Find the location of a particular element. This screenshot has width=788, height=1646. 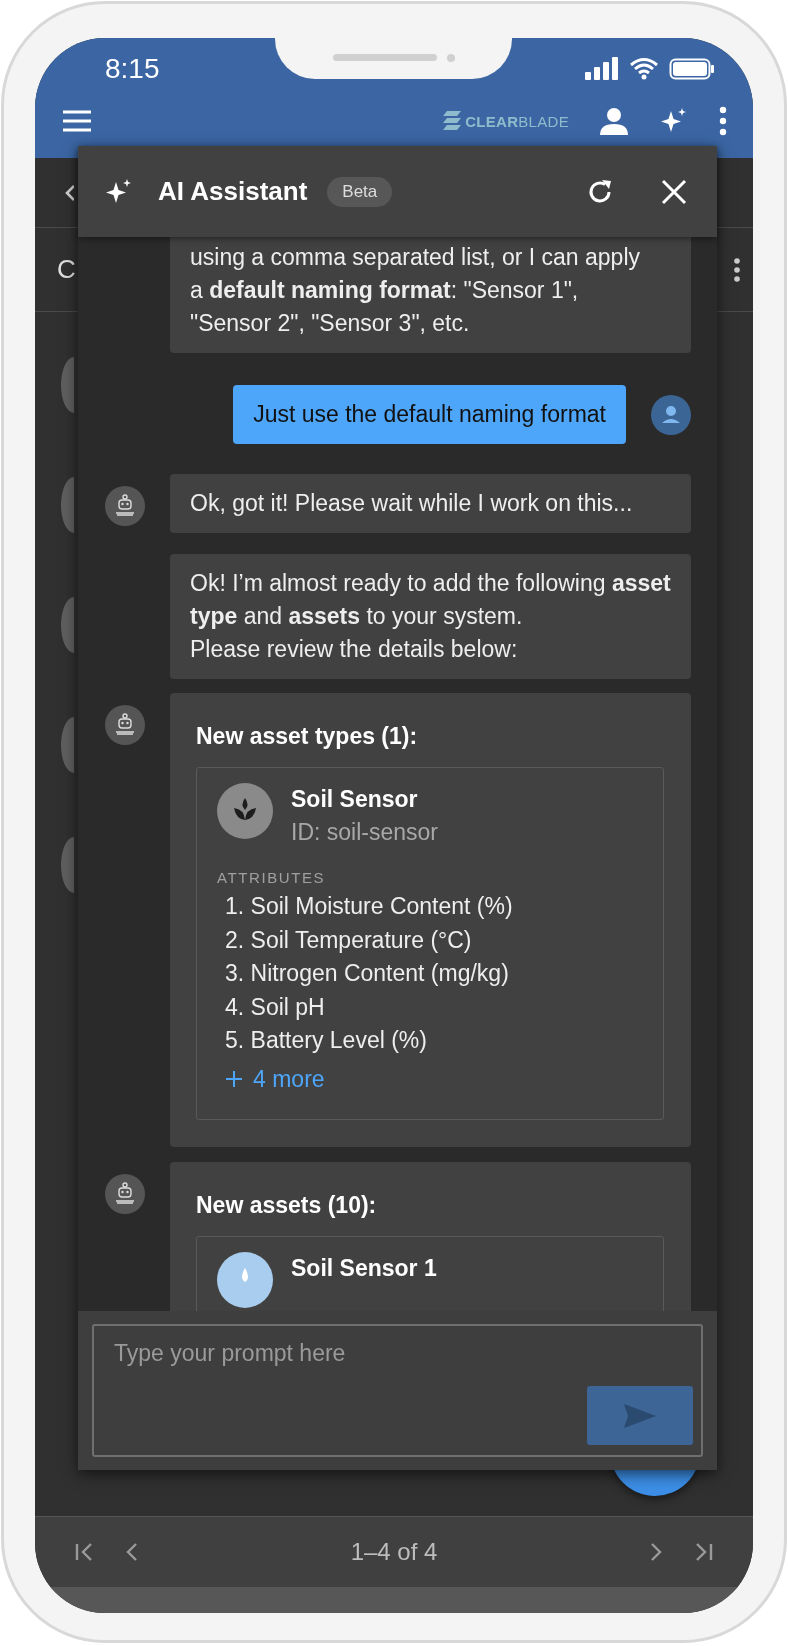

close-icon is located at coordinates (674, 191).